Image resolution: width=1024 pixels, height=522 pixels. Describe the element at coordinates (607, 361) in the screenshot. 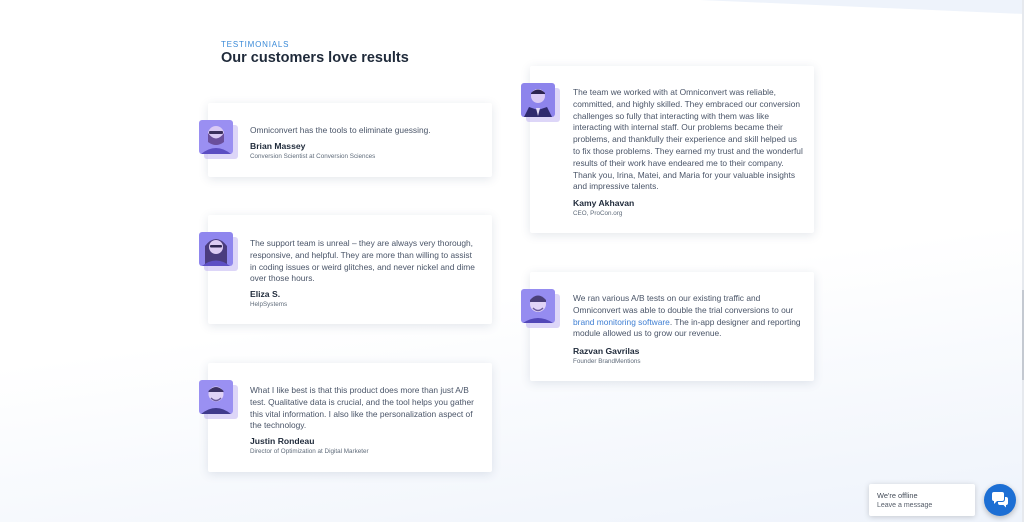

I see `testimonial-role: Founder BrandMentions` at that location.